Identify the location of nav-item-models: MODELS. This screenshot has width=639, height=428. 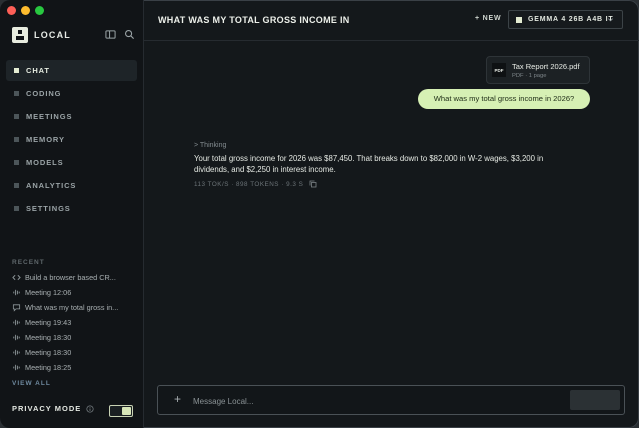
(71, 162).